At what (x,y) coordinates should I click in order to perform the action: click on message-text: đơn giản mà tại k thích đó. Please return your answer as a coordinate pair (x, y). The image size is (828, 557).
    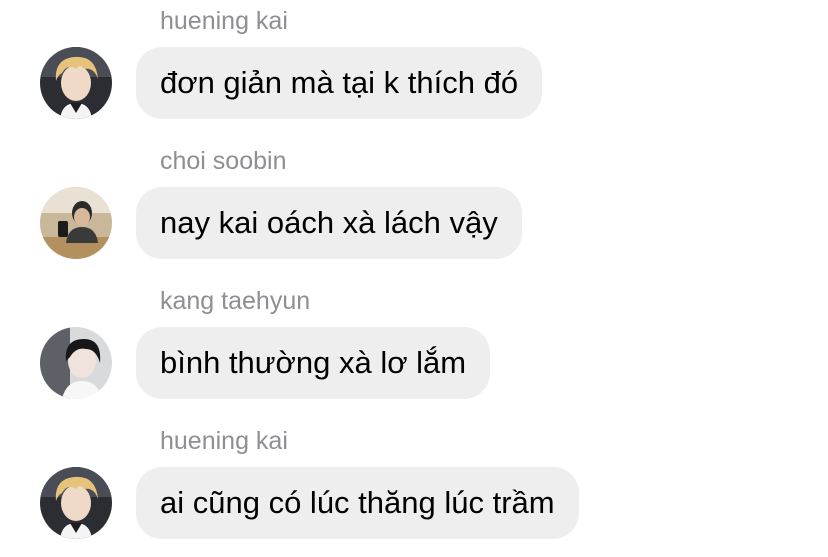
    Looking at the image, I should click on (339, 82).